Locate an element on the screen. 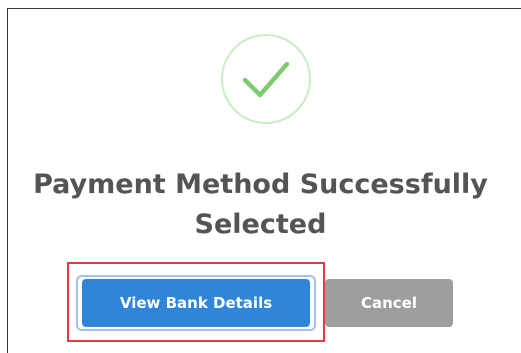  checkmark-icon is located at coordinates (266, 79).